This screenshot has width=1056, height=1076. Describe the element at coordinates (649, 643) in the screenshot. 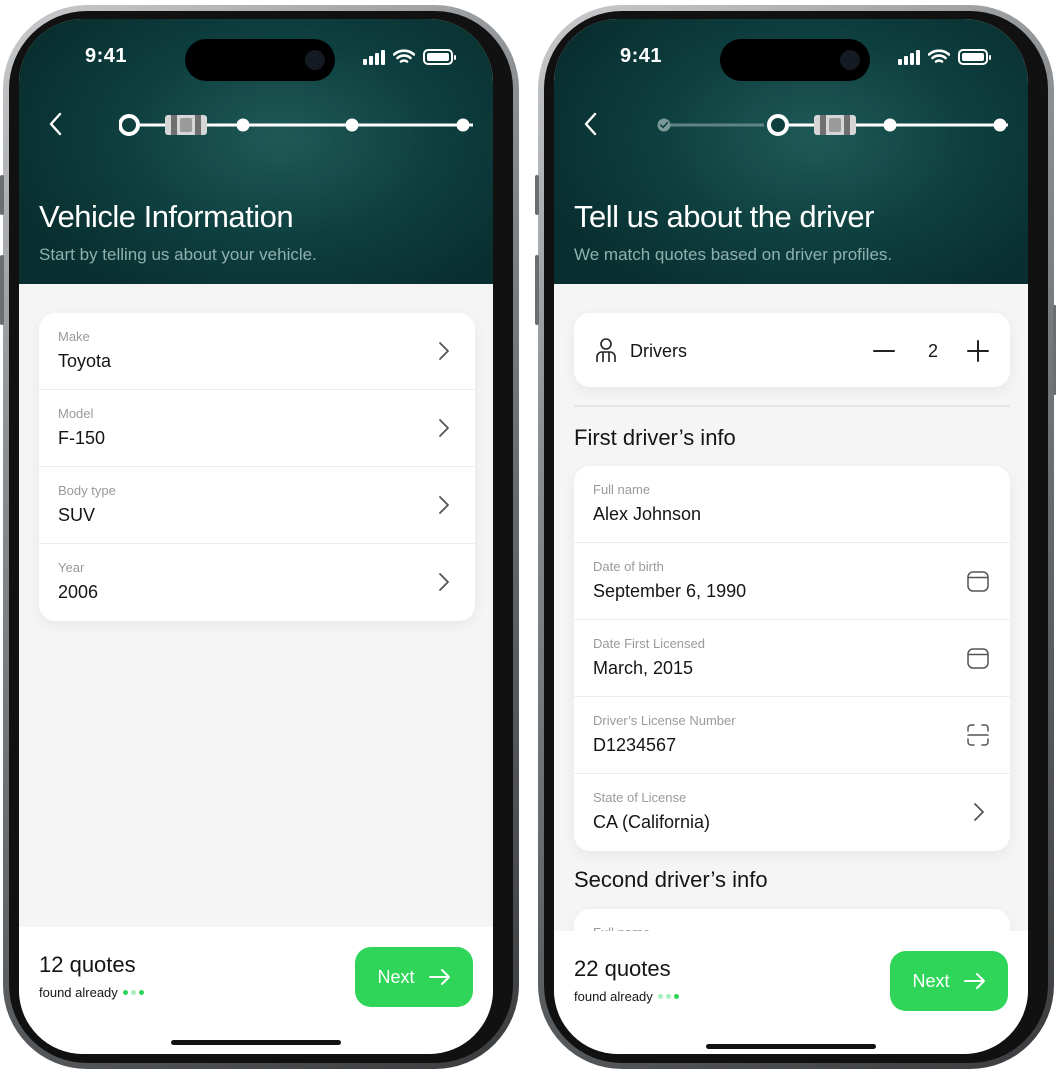

I see `field-label: Date First Licensed` at that location.